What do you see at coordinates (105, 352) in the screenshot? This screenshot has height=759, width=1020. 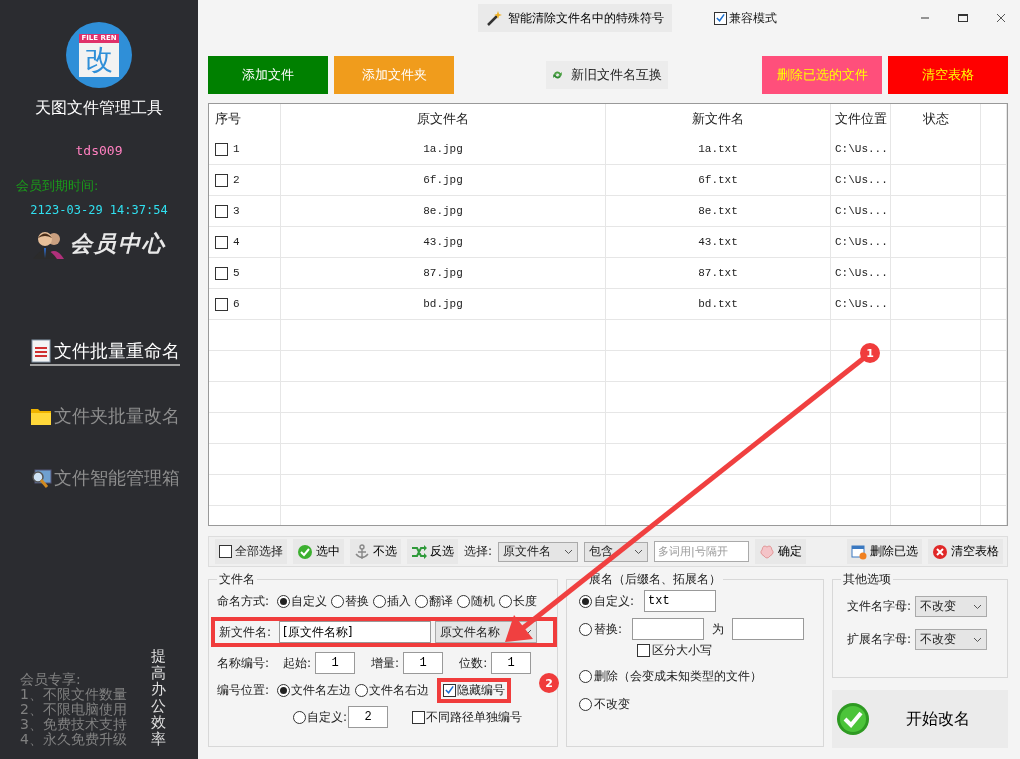 I see `nav-item: 文件批量重命名` at bounding box center [105, 352].